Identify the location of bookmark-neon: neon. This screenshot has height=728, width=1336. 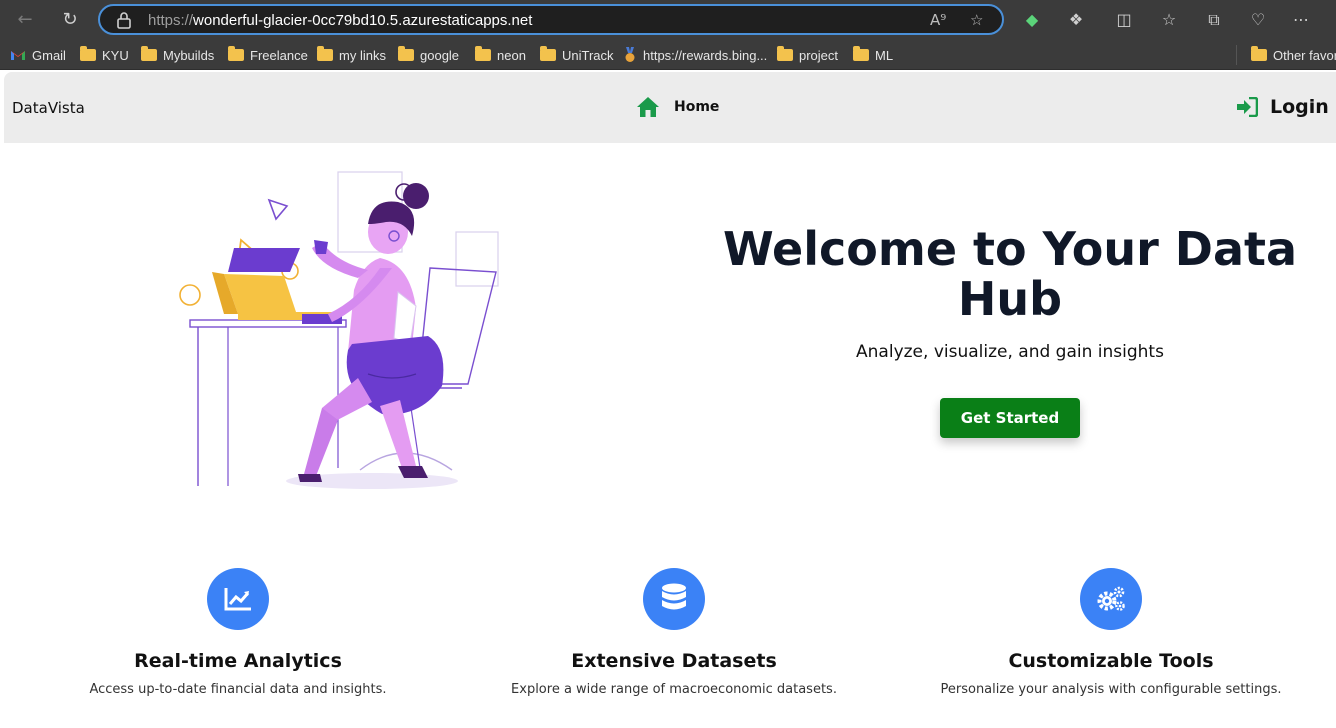
(500, 55).